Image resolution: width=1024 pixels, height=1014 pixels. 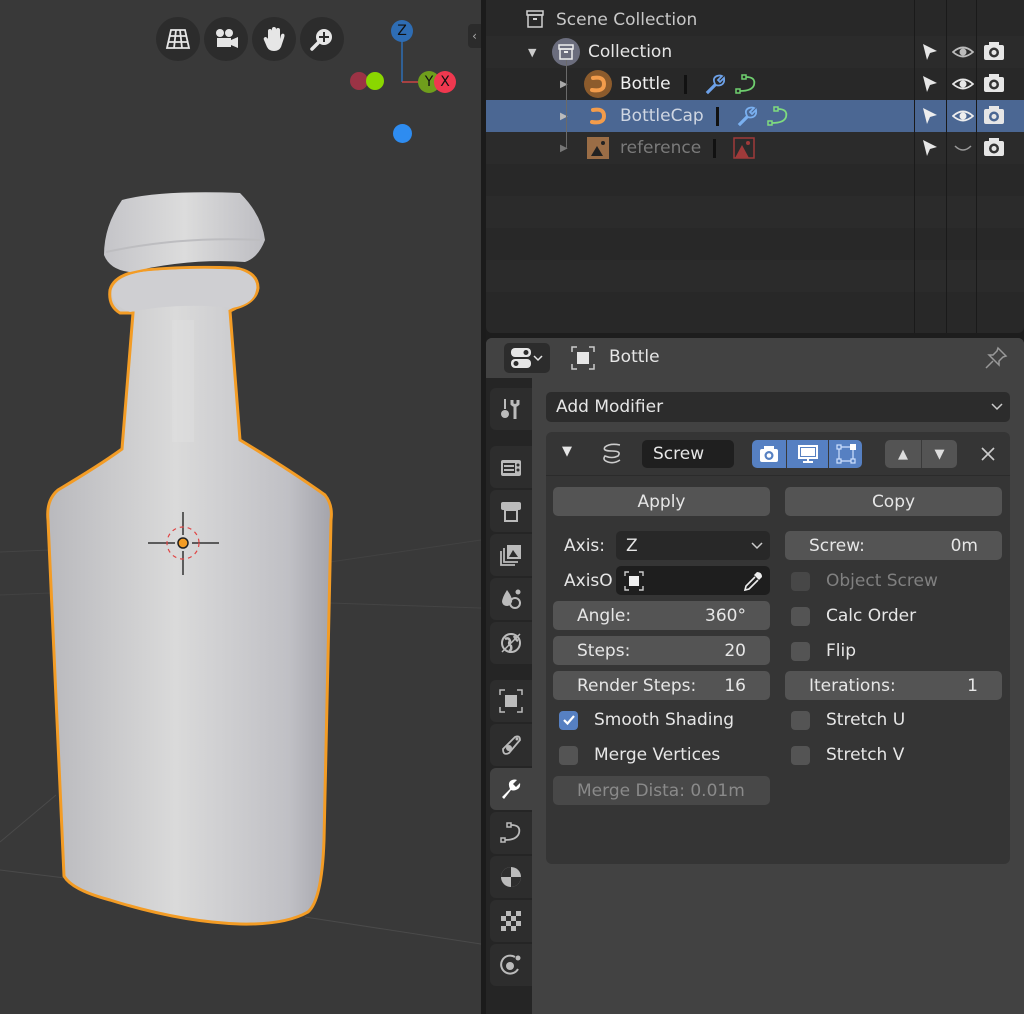 I want to click on image-empty-icon, so click(x=598, y=148).